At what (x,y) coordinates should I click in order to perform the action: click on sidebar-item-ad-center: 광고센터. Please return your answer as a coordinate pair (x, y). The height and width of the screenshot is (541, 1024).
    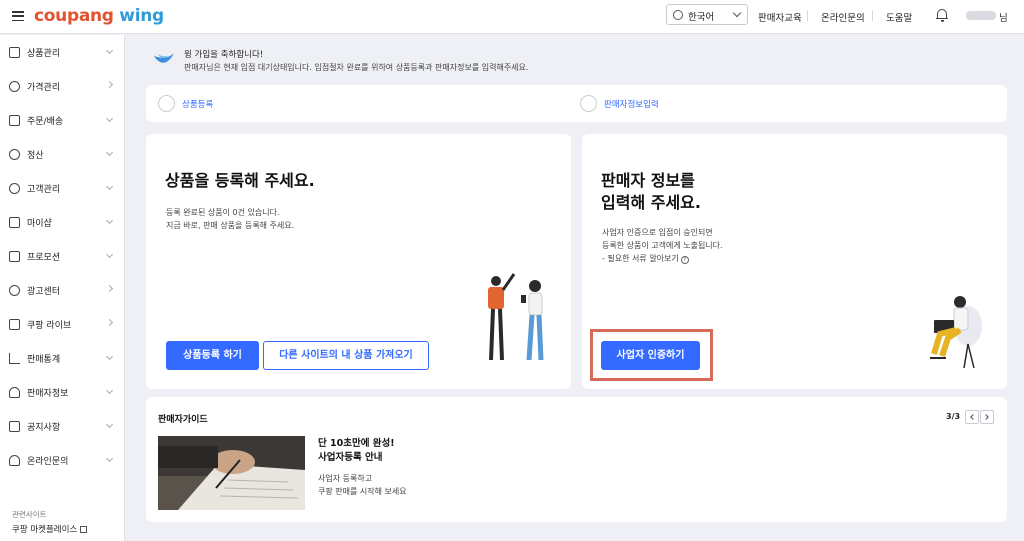
    Looking at the image, I should click on (62, 290).